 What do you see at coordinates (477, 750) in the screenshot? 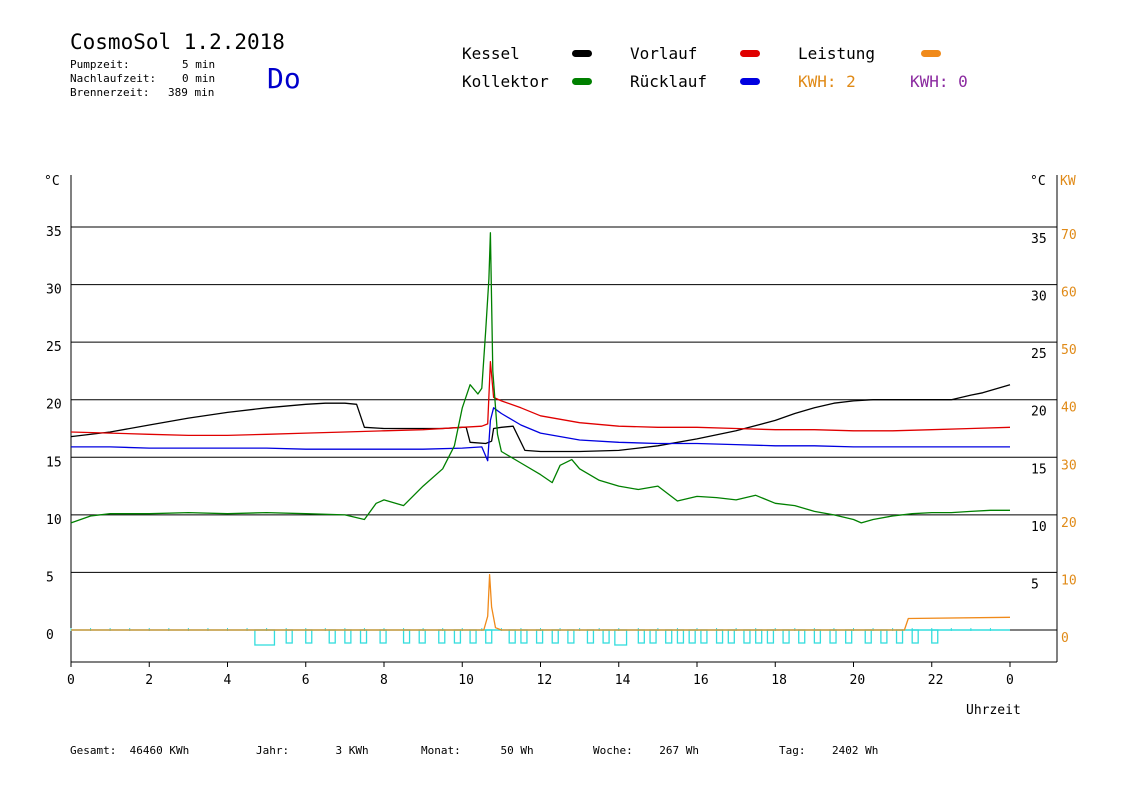
I see `footer-monat: Monat: 50 Wh` at bounding box center [477, 750].